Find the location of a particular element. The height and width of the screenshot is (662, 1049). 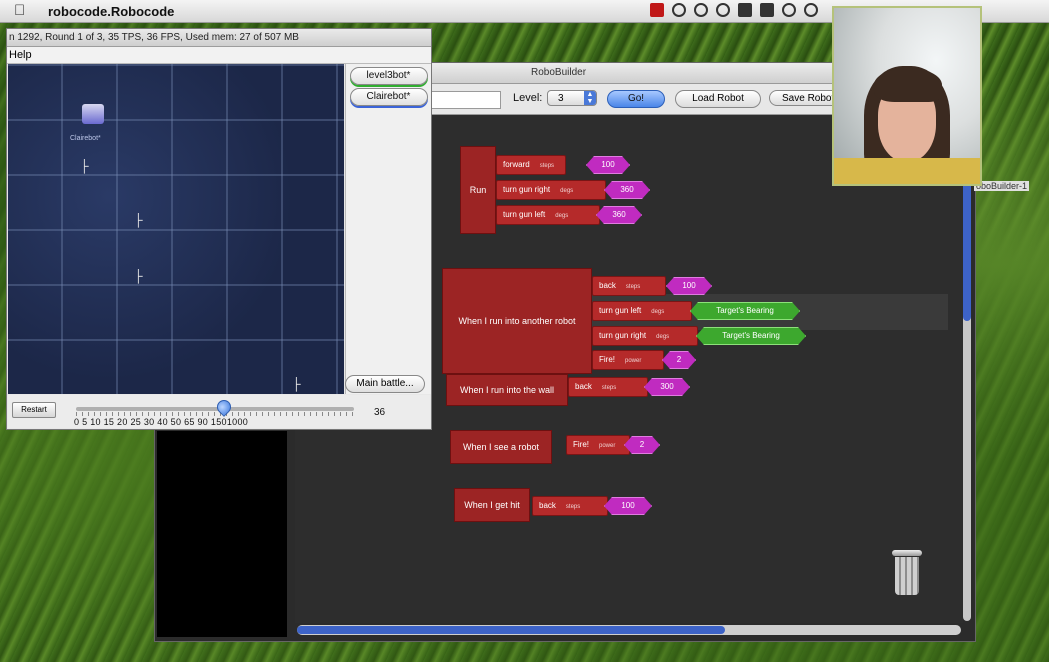

run-event-block: Run is located at coordinates (478, 190).